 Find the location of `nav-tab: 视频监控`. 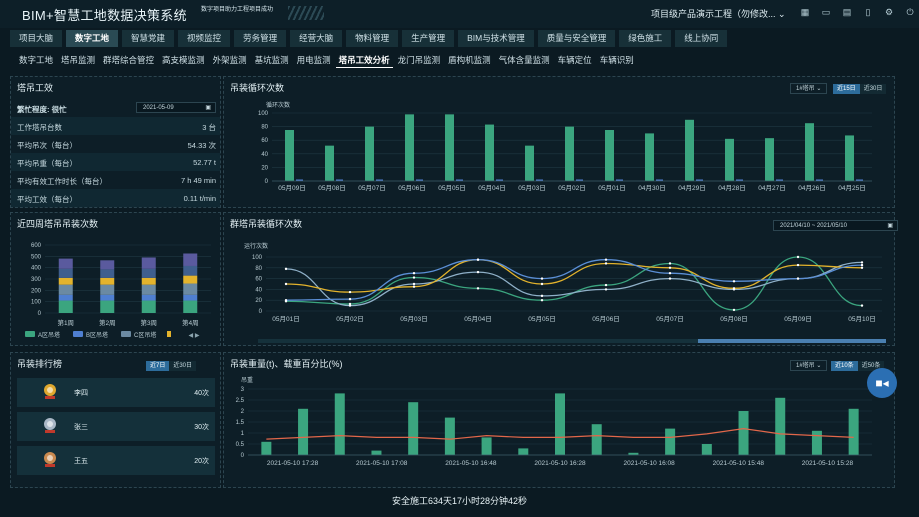

nav-tab: 视频监控 is located at coordinates (204, 38).